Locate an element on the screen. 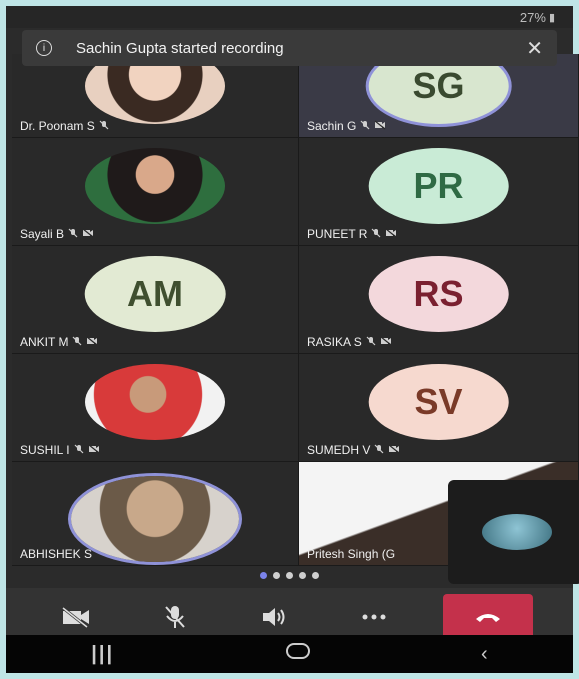  participant-name: RASIKA S is located at coordinates (334, 342).